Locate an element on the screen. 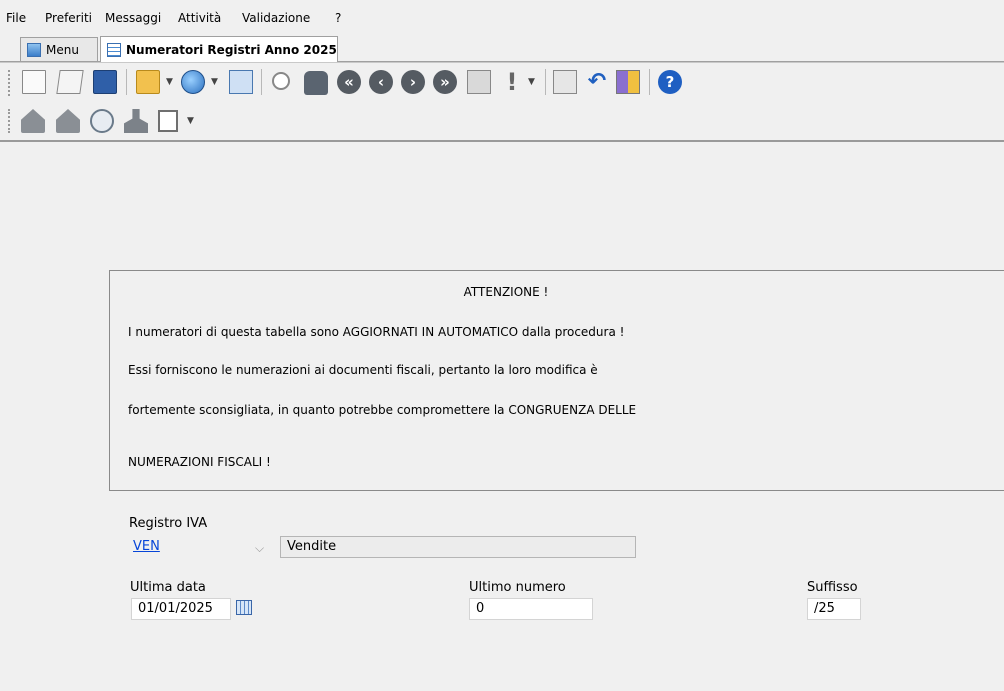 This screenshot has height=691, width=1004. menu-tab-icon is located at coordinates (34, 49).